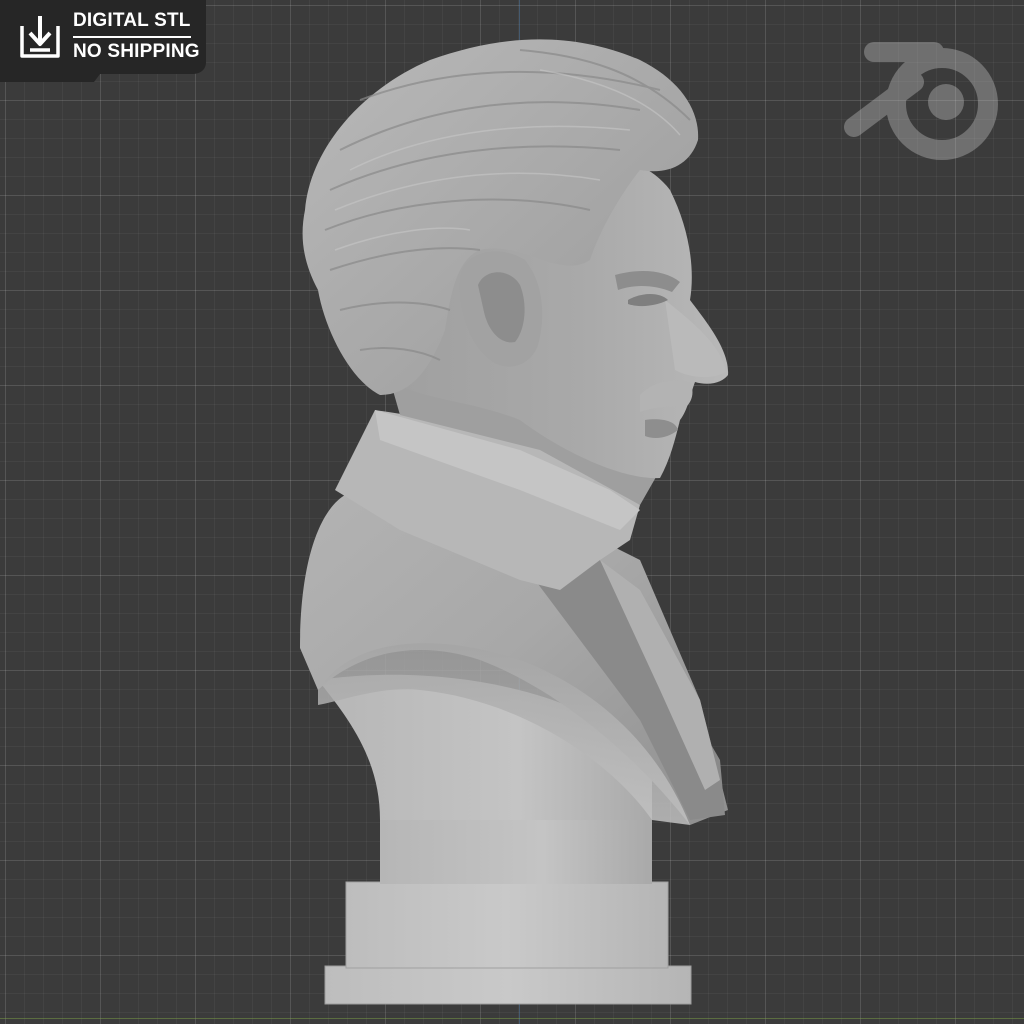 The image size is (1024, 1024). I want to click on badge-title: DIGITAL STL, so click(132, 20).